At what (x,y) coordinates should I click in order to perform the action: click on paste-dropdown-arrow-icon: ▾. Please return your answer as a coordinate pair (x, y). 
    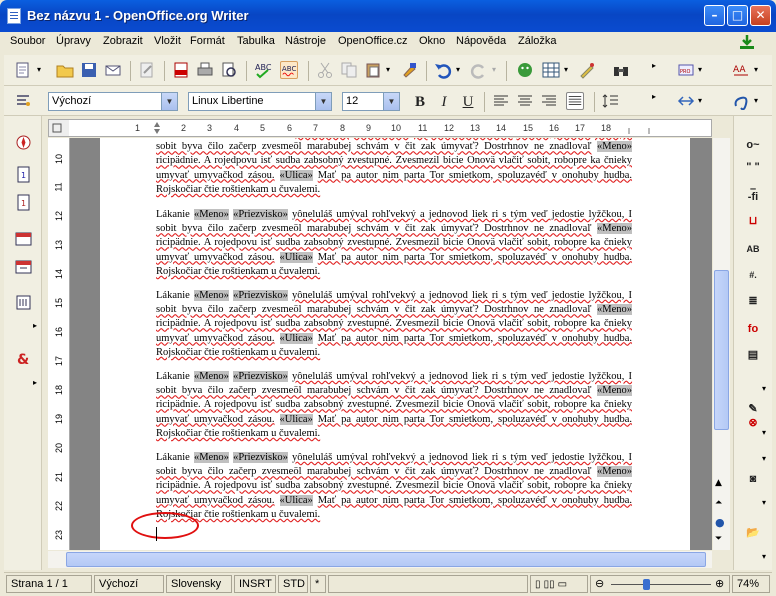
    Looking at the image, I should click on (388, 69).